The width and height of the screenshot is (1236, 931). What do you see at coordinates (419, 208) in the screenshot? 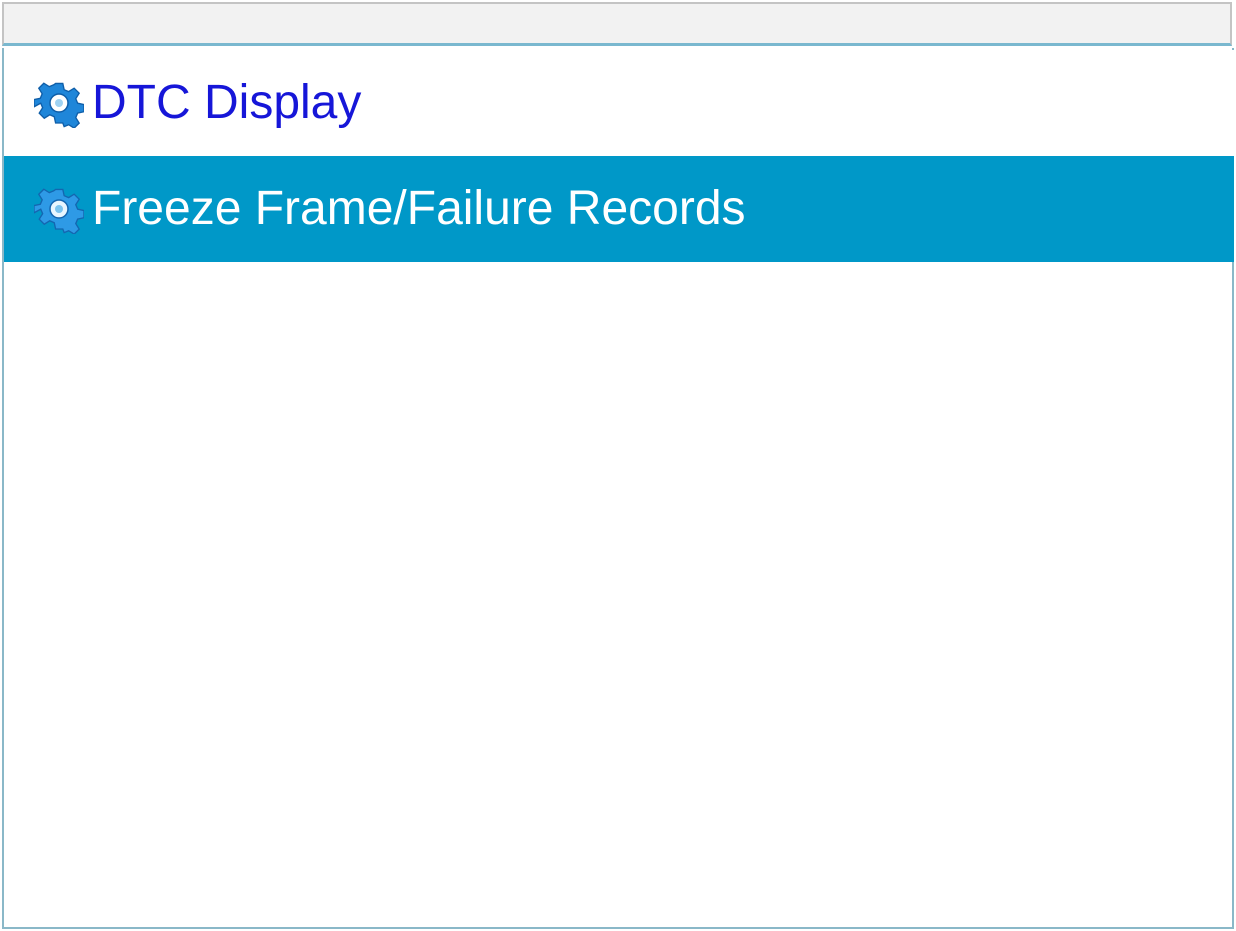
I see `menu-item-label: Freeze Frame/Failure Records` at bounding box center [419, 208].